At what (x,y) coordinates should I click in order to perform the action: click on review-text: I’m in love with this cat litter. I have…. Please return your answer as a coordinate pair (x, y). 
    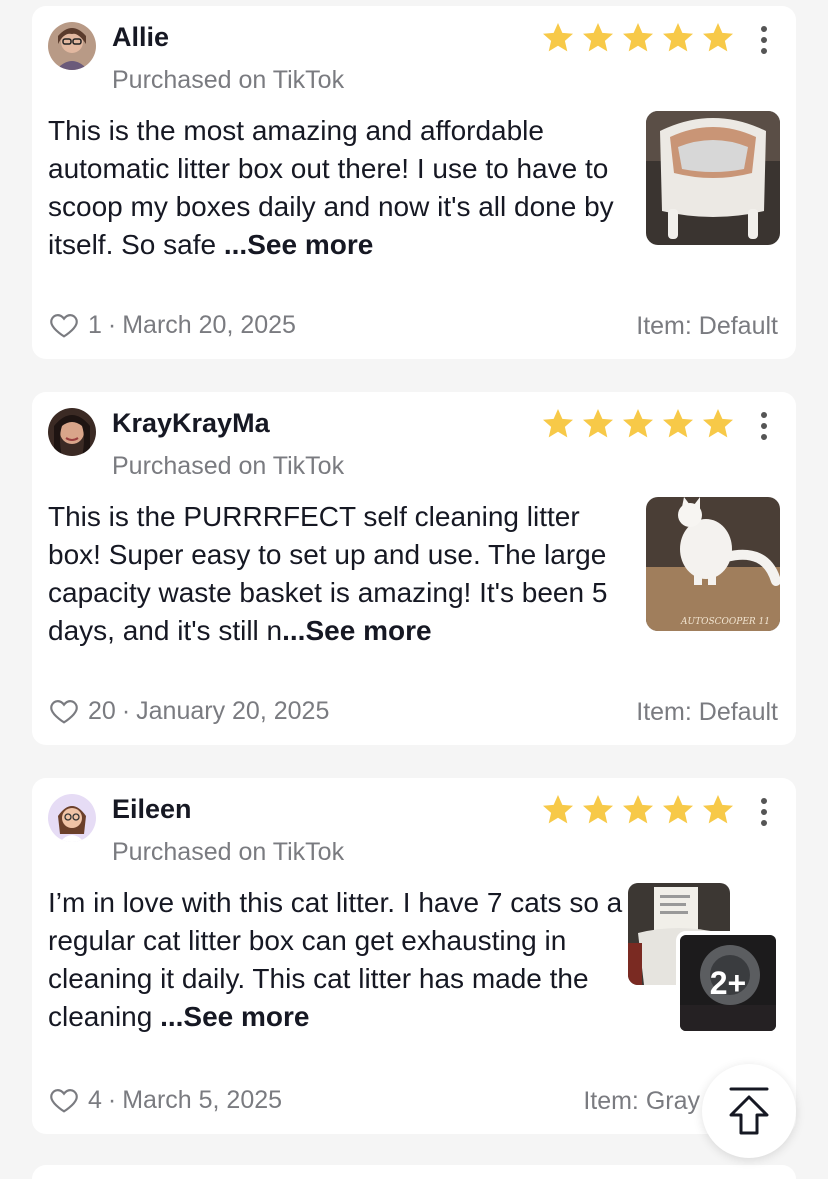
    Looking at the image, I should click on (338, 960).